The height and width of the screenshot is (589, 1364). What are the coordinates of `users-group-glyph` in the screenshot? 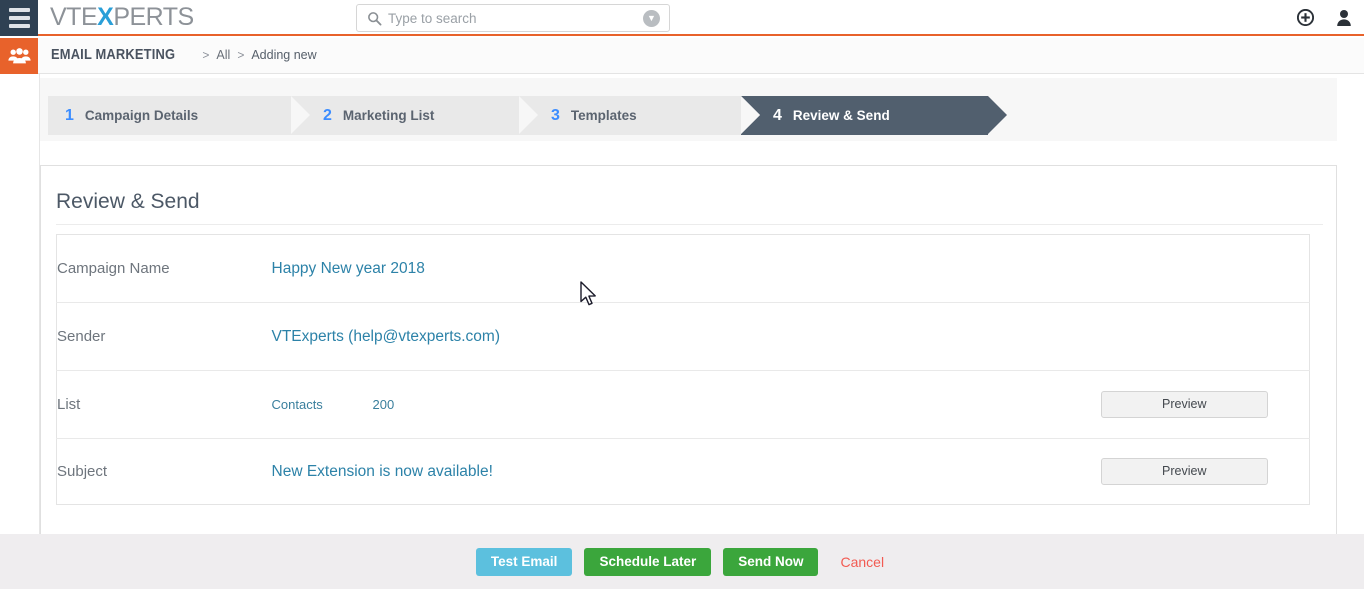 It's located at (19, 55).